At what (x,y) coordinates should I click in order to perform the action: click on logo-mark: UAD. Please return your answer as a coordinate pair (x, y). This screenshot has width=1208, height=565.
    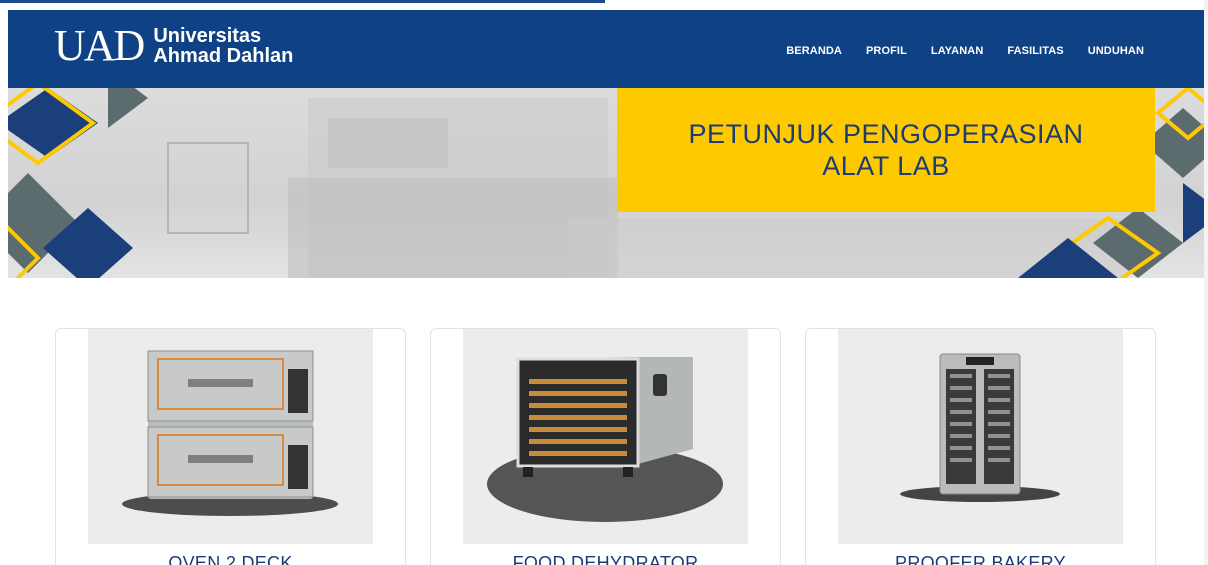
    Looking at the image, I should click on (99, 45).